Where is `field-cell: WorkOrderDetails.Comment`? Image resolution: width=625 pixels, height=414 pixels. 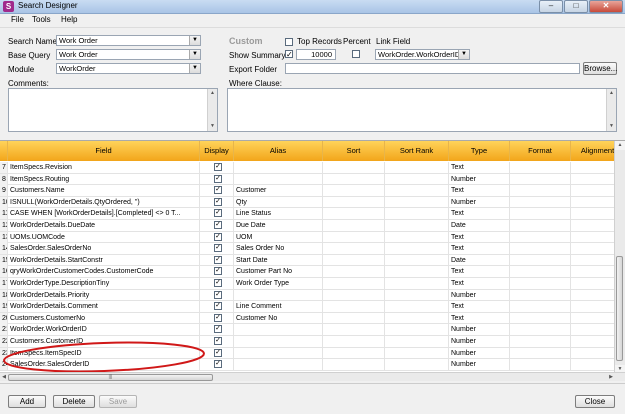 field-cell: WorkOrderDetails.Comment is located at coordinates (104, 307).